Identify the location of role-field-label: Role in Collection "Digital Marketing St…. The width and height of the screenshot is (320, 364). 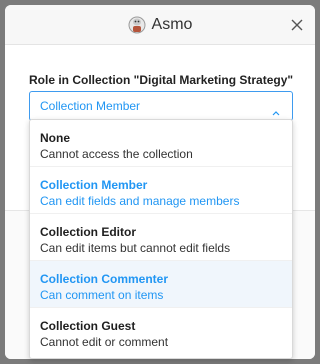
(161, 80).